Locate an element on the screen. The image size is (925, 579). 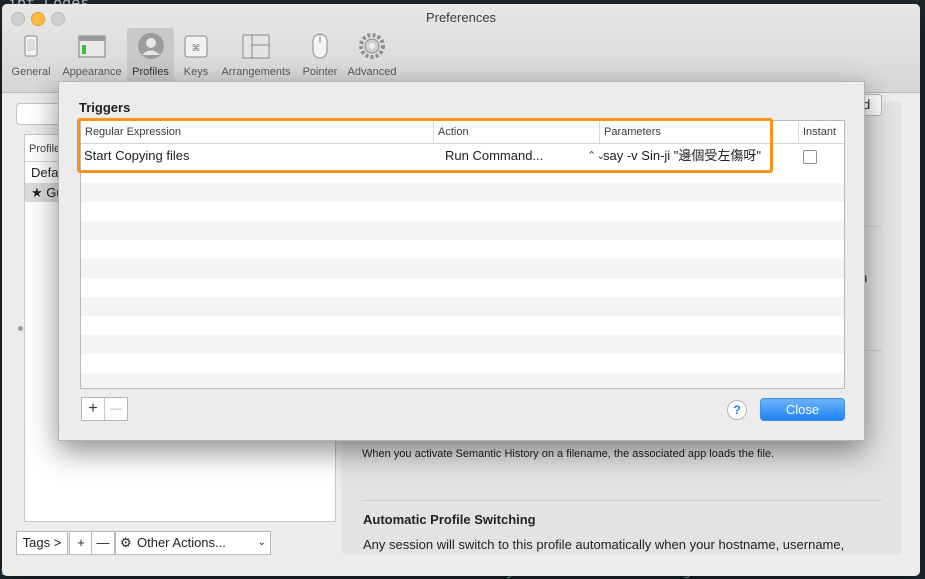
toolbar-appearance: Appearance is located at coordinates (92, 55).